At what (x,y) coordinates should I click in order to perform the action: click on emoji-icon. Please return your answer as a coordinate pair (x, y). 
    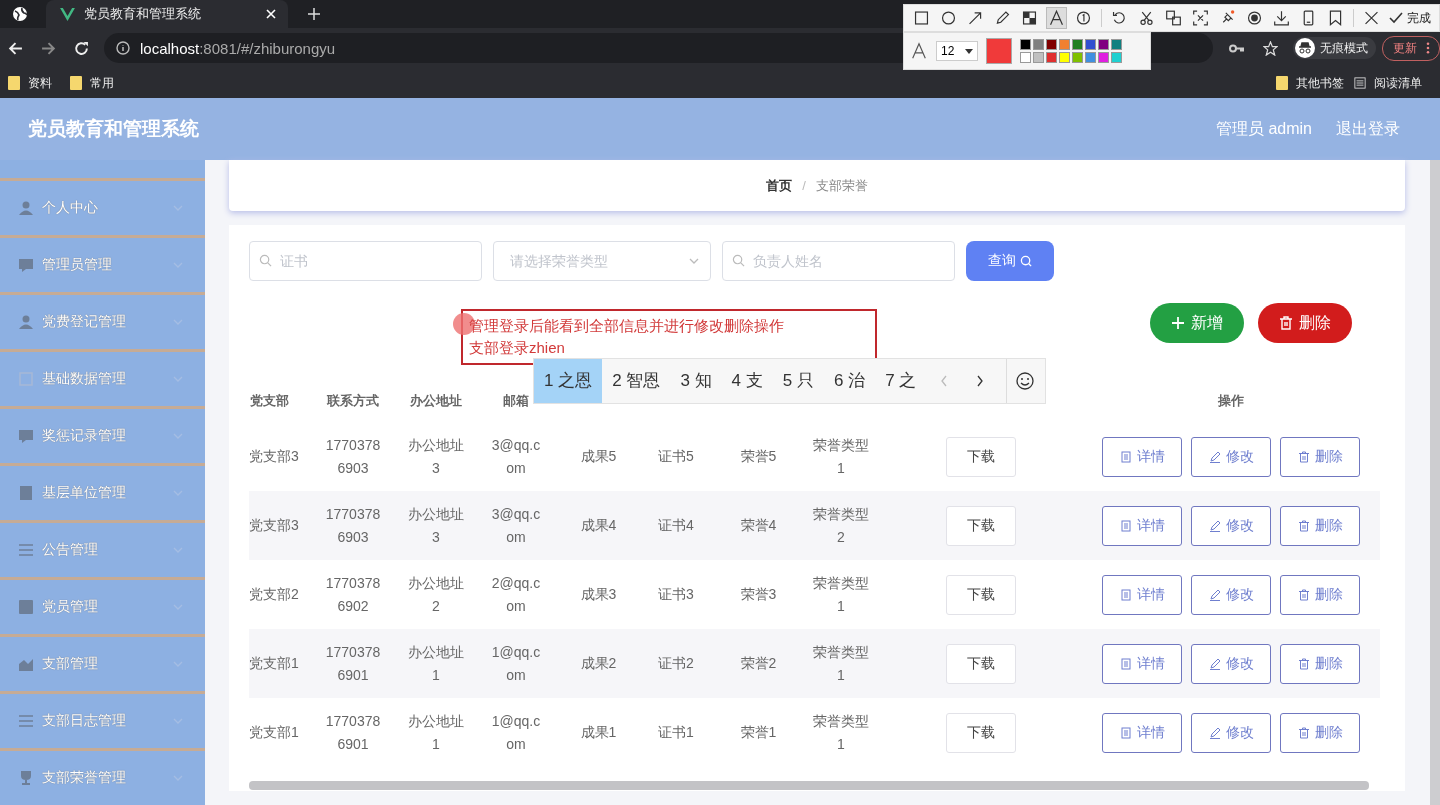
    Looking at the image, I should click on (1025, 381).